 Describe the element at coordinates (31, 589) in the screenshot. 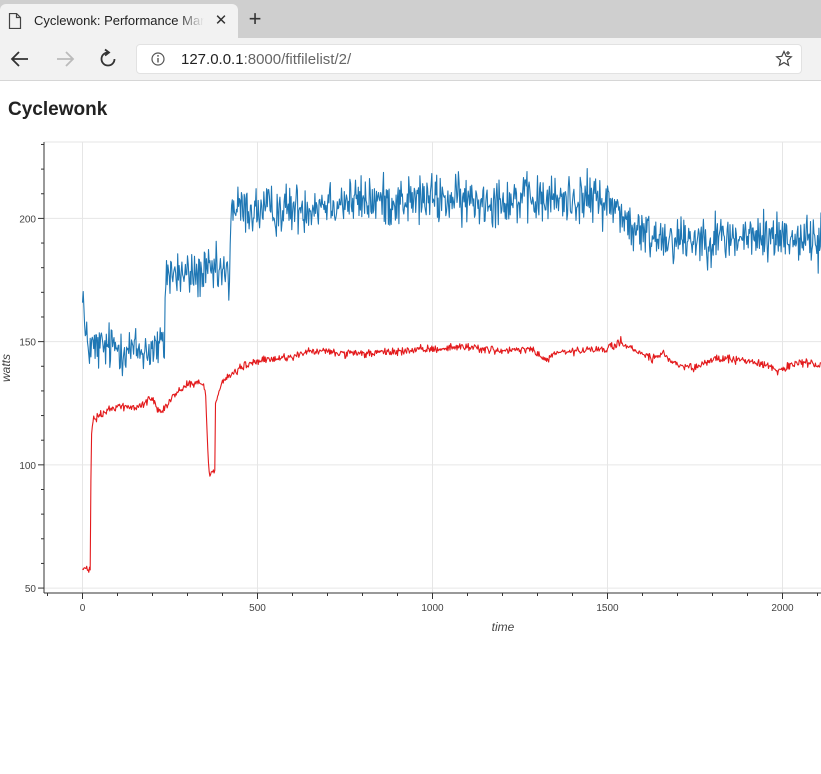

I see `y-tick-label: 50` at that location.